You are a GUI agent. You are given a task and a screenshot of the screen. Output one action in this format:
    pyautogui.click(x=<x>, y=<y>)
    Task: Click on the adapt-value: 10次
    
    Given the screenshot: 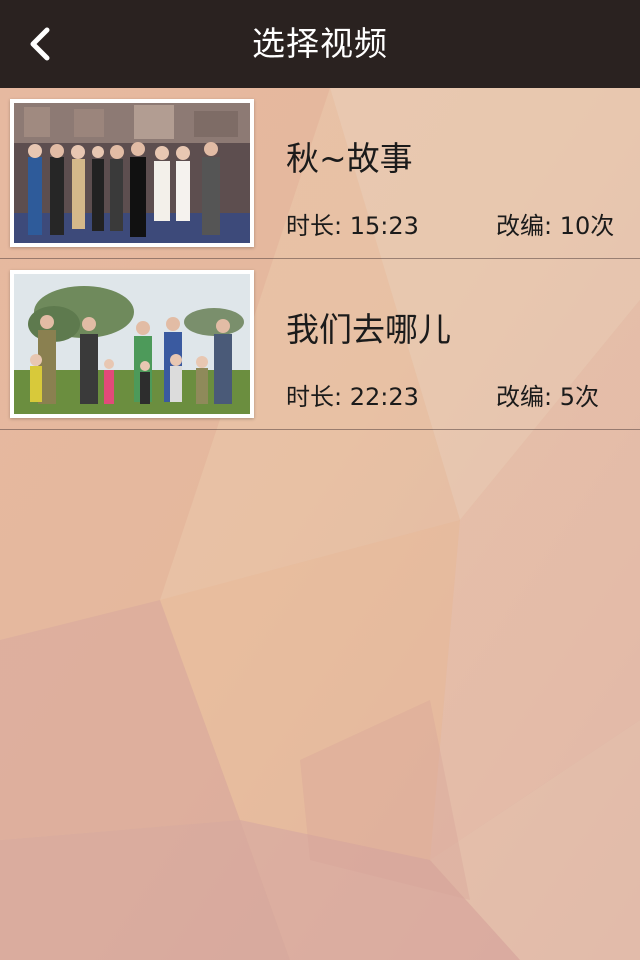 What is the action you would take?
    pyautogui.click(x=587, y=226)
    